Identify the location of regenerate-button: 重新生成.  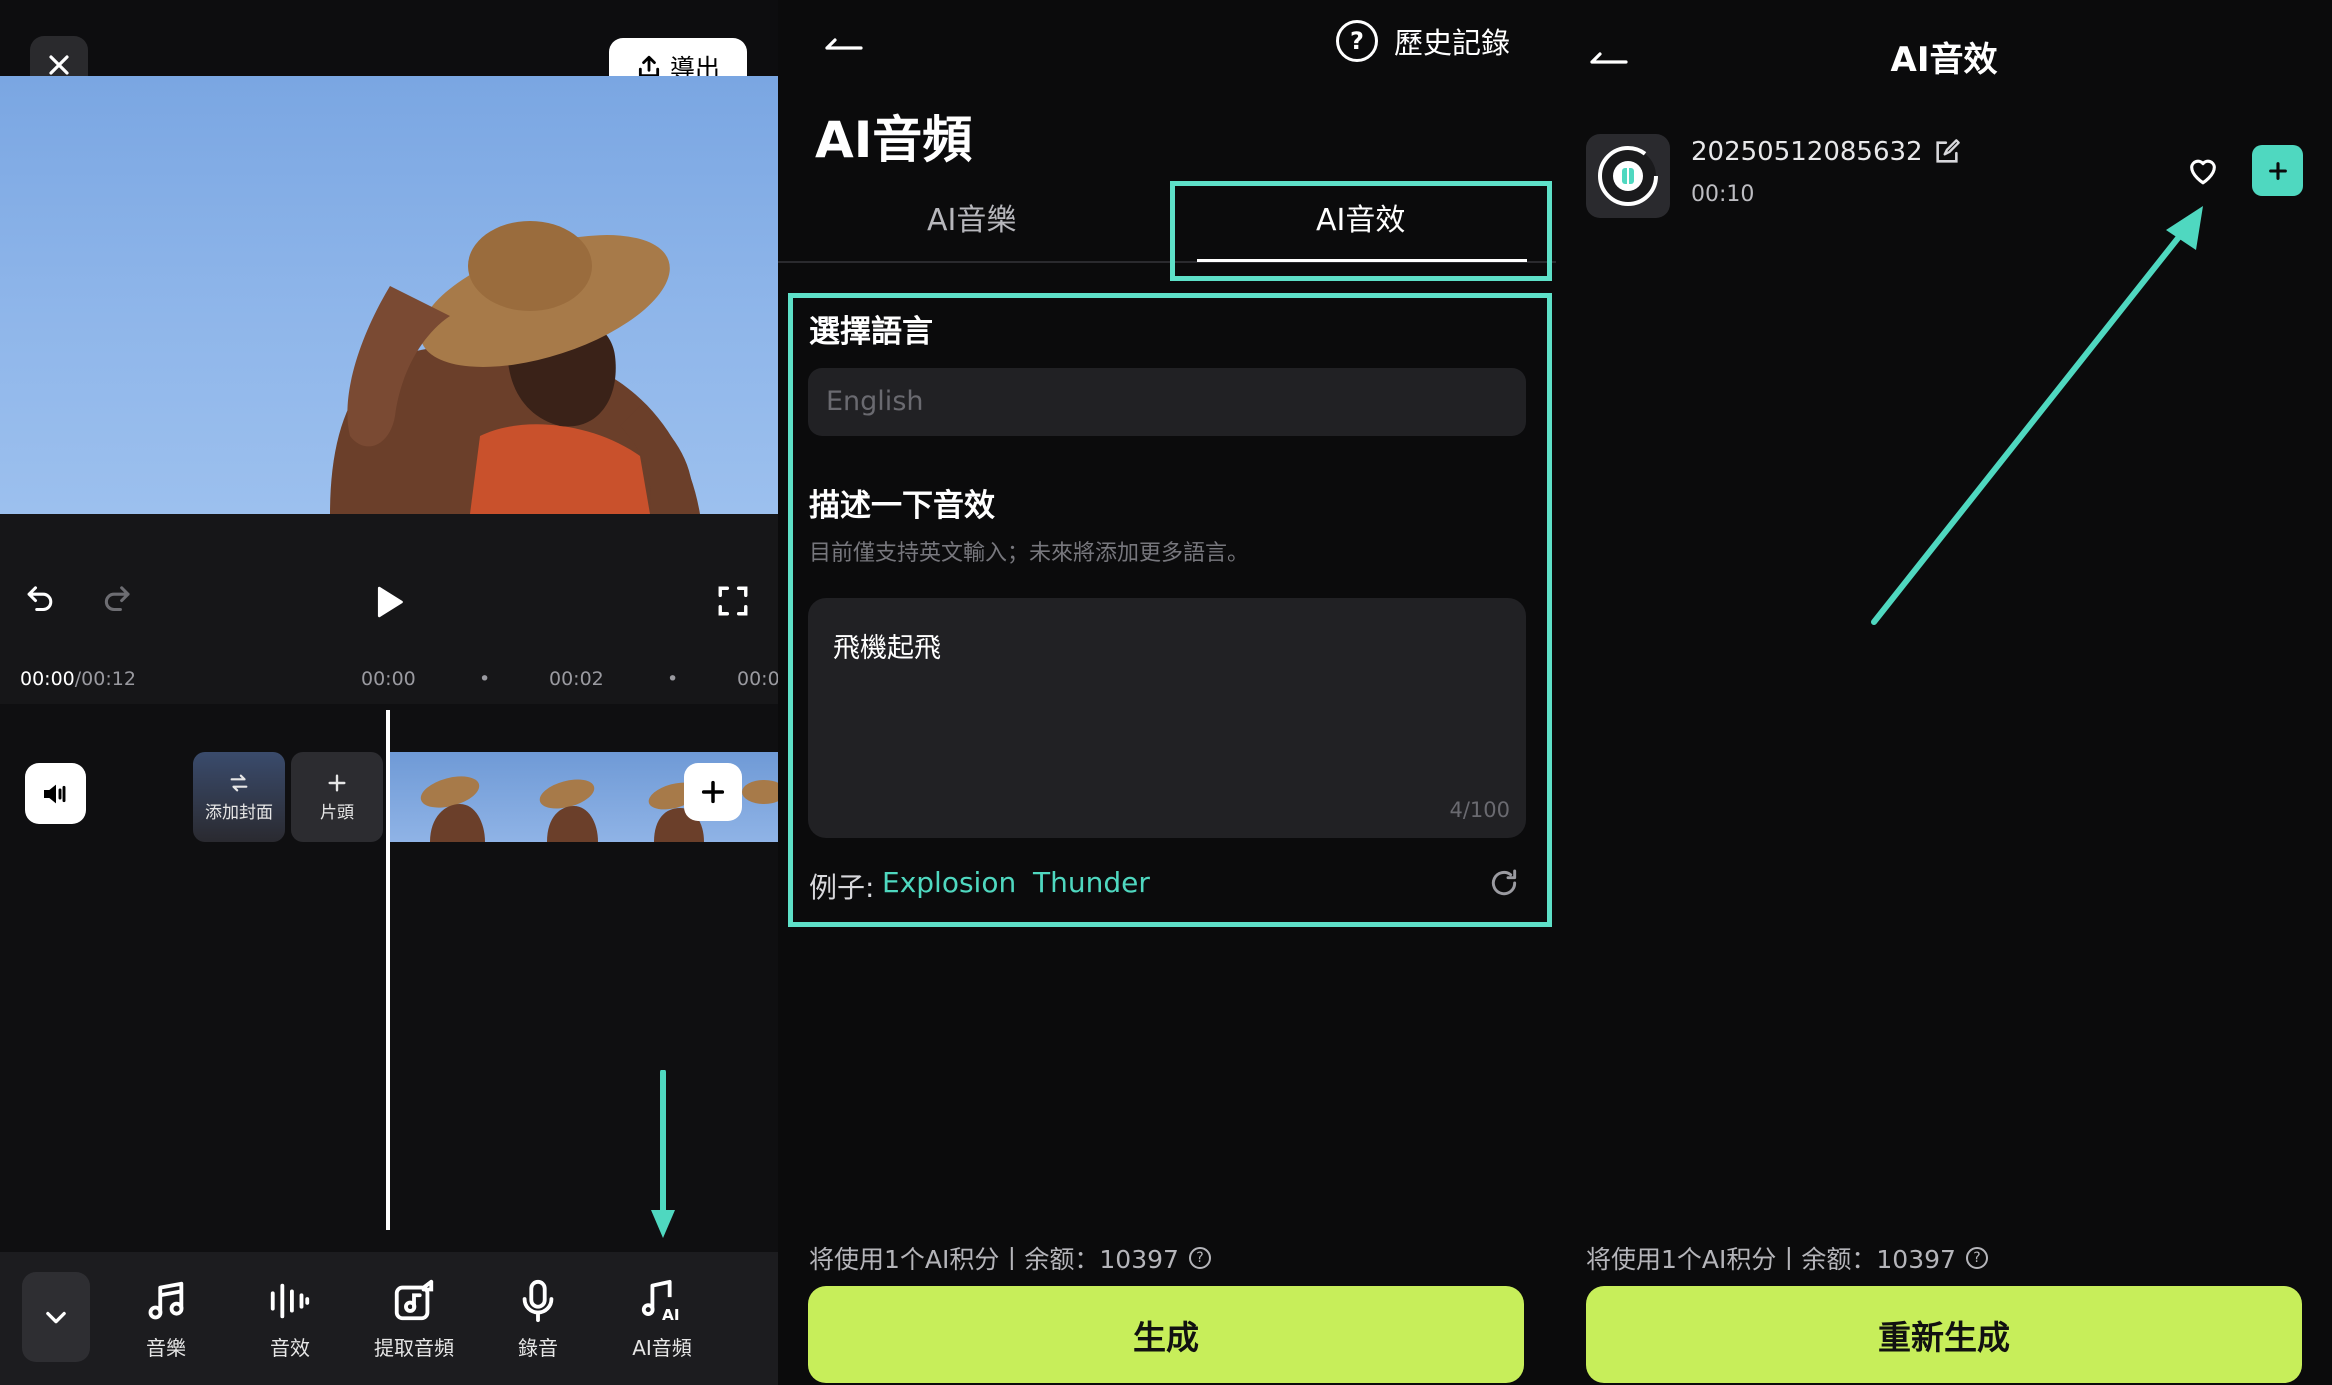
(1944, 1334).